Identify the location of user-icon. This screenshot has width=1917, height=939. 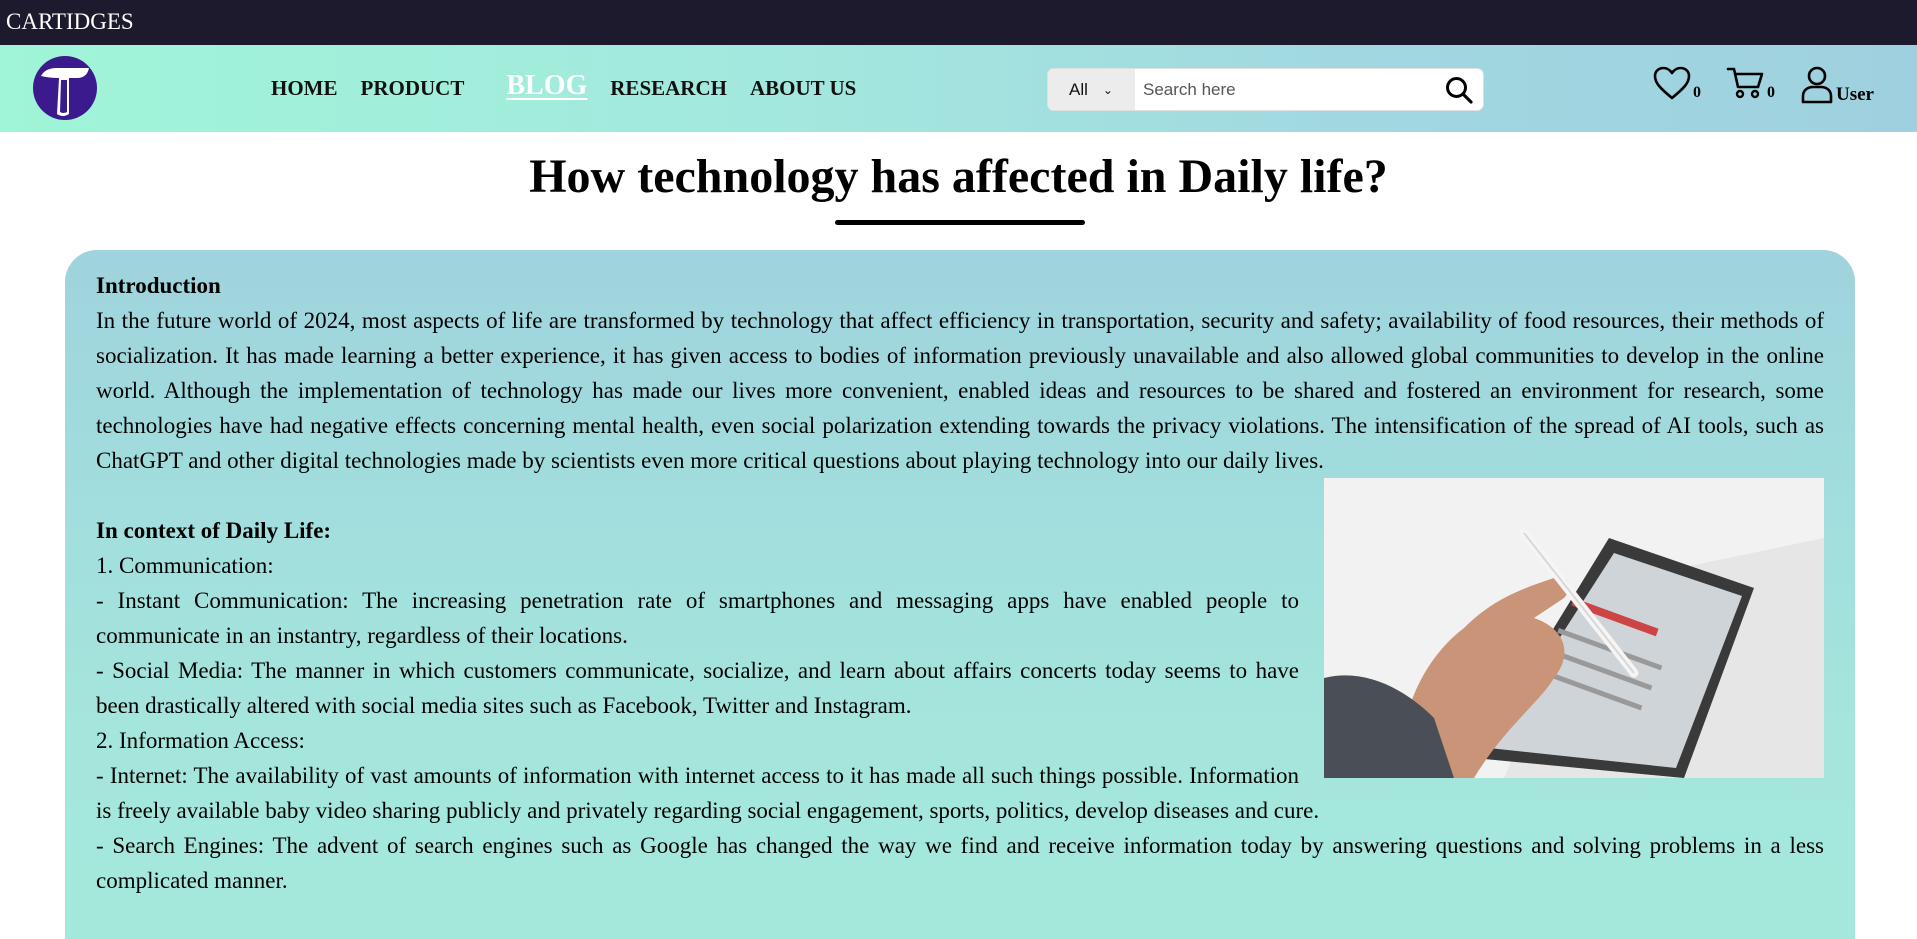
(1817, 85).